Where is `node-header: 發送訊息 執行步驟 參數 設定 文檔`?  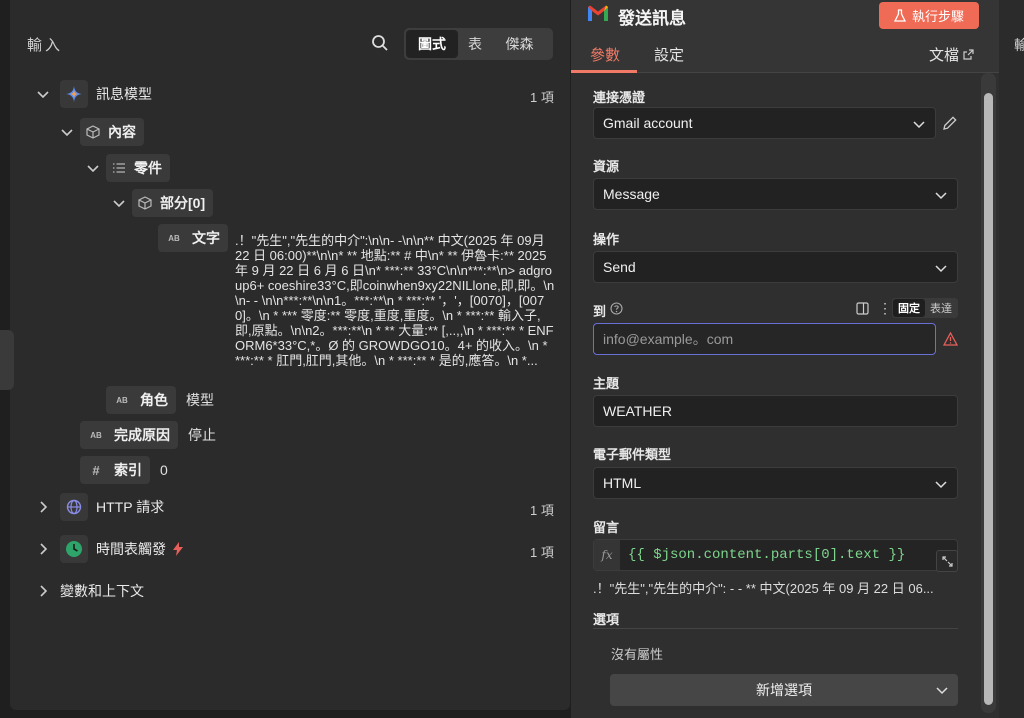
node-header: 發送訊息 執行步驟 參數 設定 文檔 is located at coordinates (785, 36).